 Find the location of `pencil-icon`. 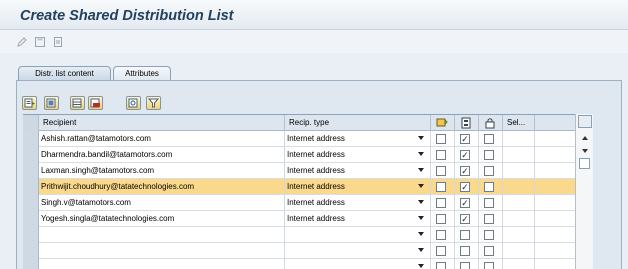

pencil-icon is located at coordinates (22, 42).